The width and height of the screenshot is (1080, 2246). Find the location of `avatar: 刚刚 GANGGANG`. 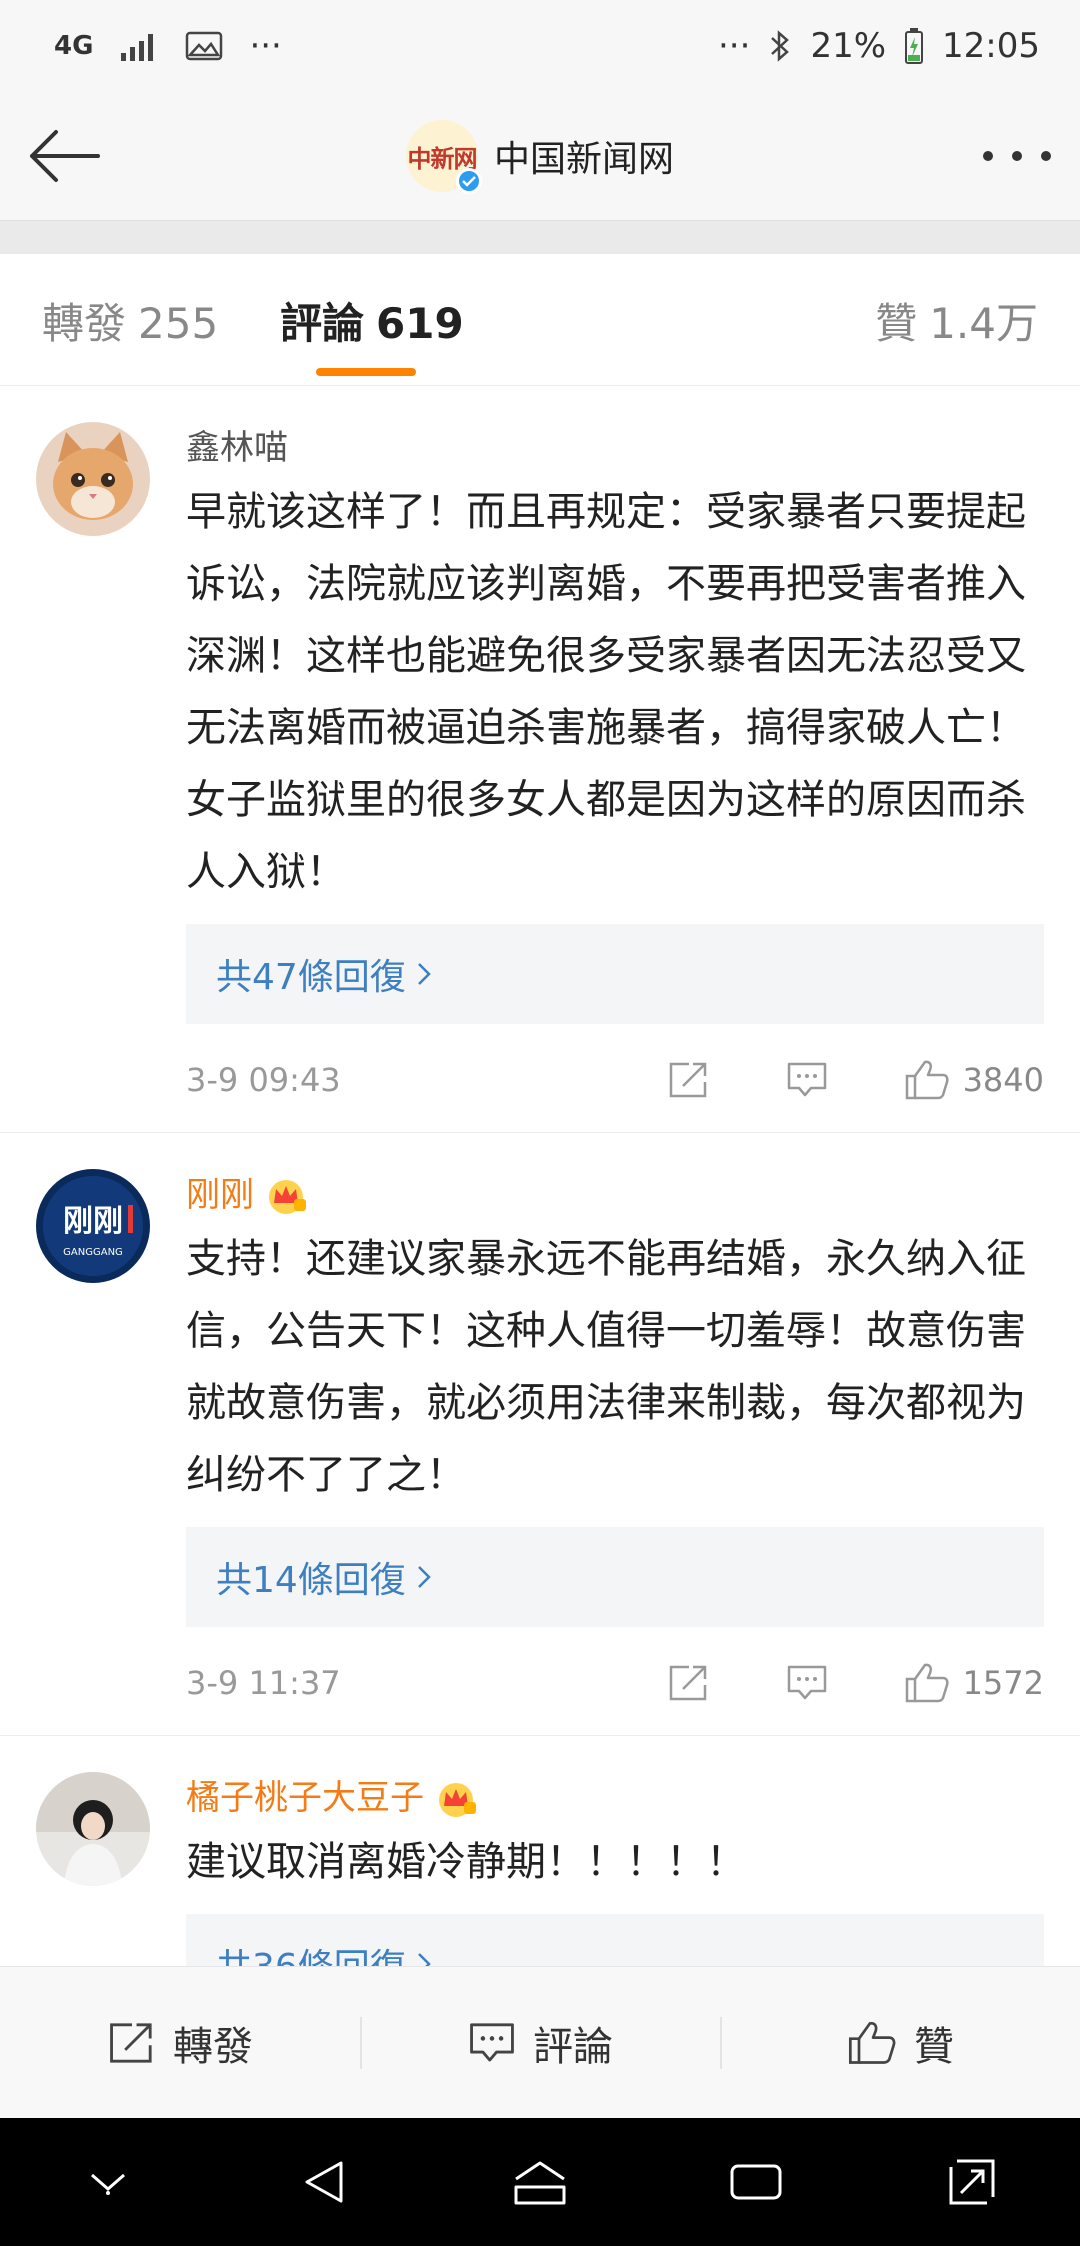

avatar: 刚刚 GANGGANG is located at coordinates (93, 1226).